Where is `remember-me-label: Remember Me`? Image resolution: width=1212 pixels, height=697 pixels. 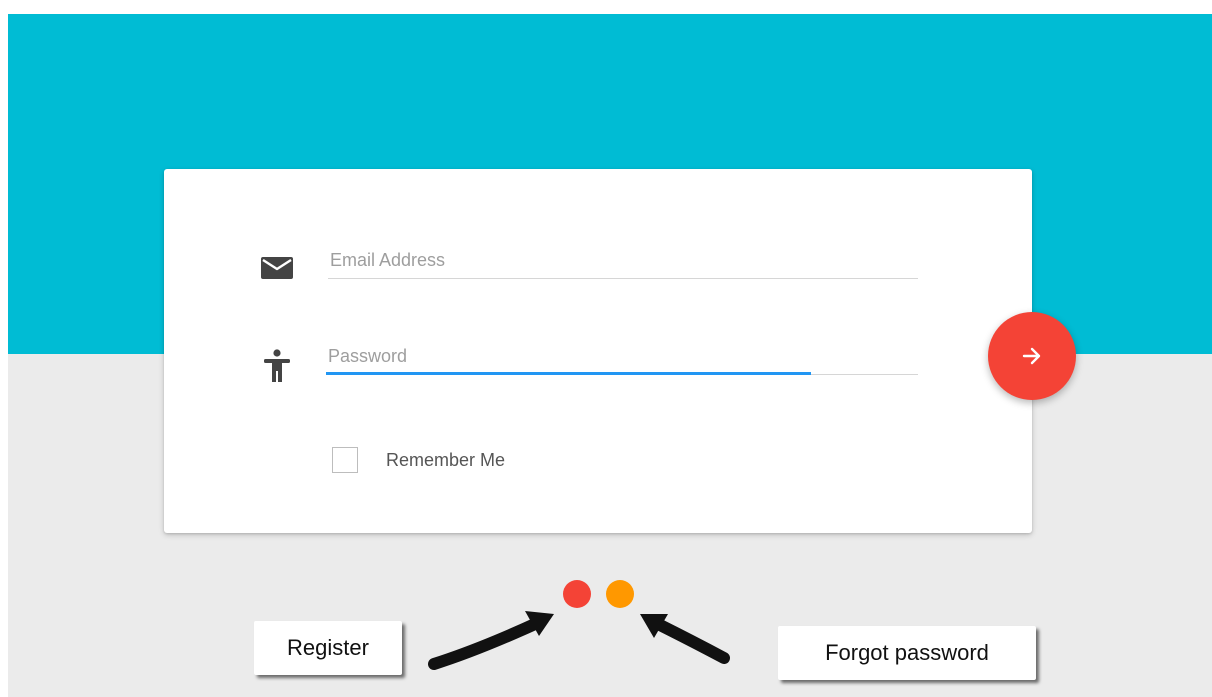
remember-me-label: Remember Me is located at coordinates (446, 459).